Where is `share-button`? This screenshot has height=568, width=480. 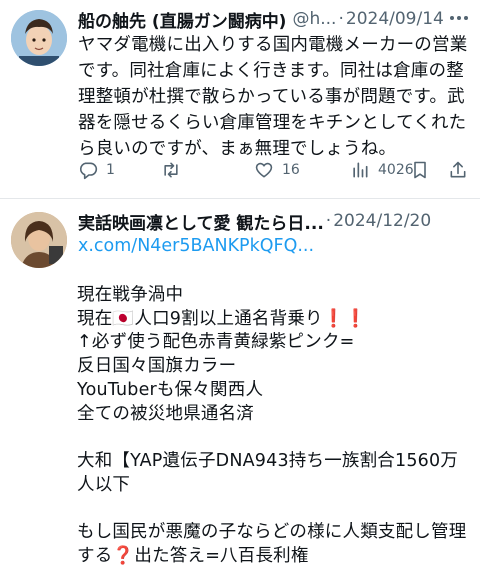 share-button is located at coordinates (458, 170).